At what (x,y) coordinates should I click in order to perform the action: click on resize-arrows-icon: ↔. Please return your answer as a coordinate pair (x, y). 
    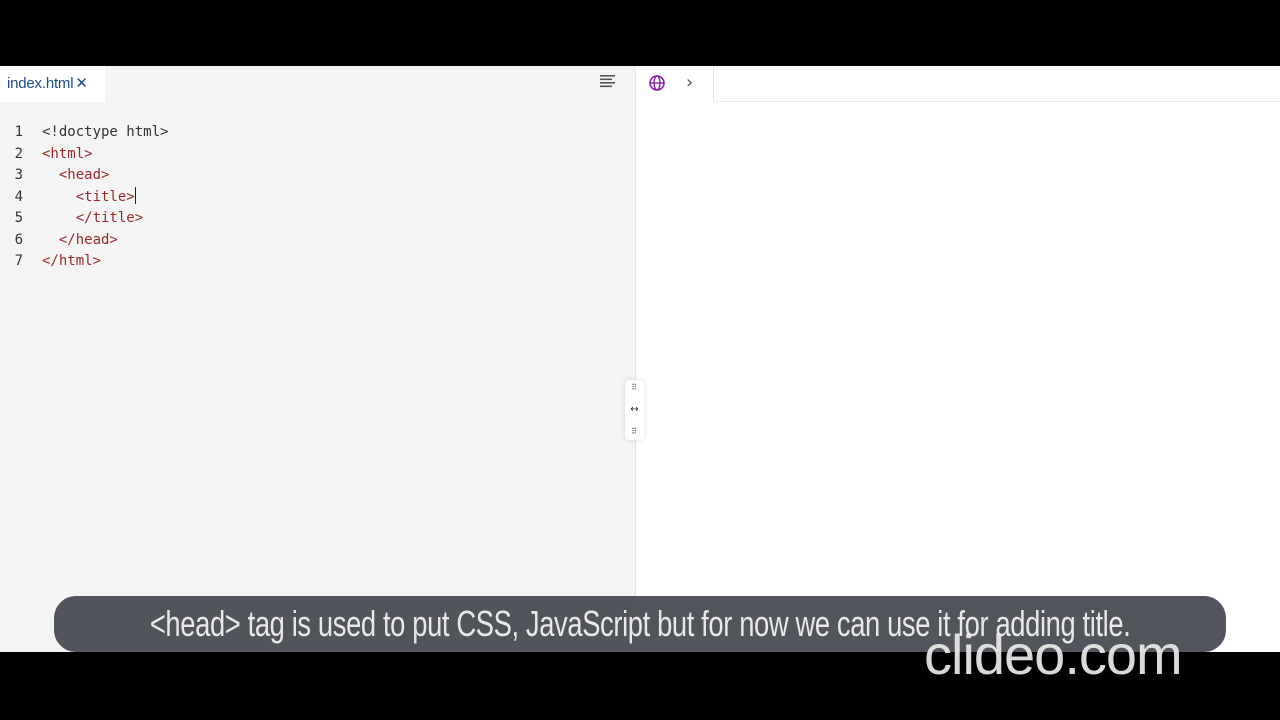
    Looking at the image, I should click on (634, 409).